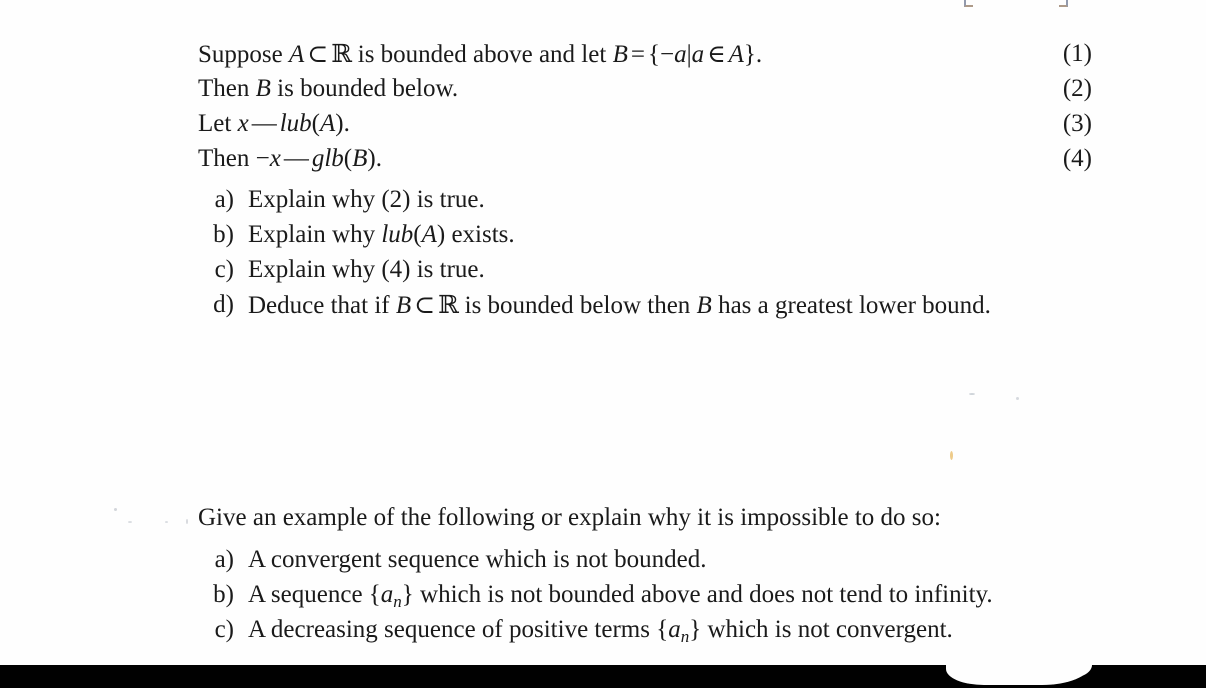 The image size is (1206, 688). What do you see at coordinates (366, 199) in the screenshot?
I see `item-text: Explain why (2) is true.` at bounding box center [366, 199].